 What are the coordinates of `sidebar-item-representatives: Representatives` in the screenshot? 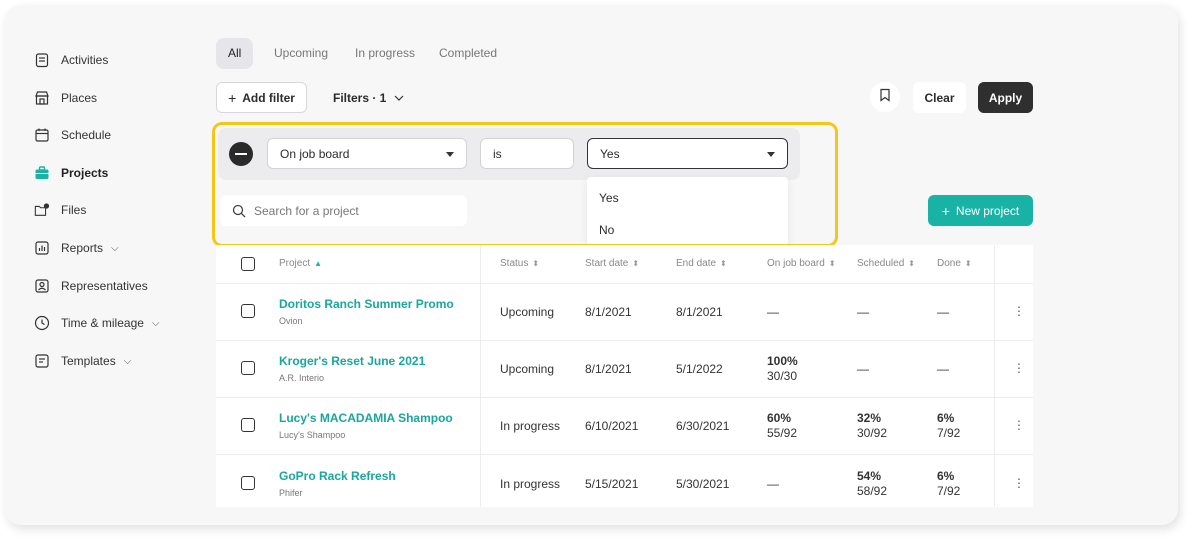 It's located at (91, 286).